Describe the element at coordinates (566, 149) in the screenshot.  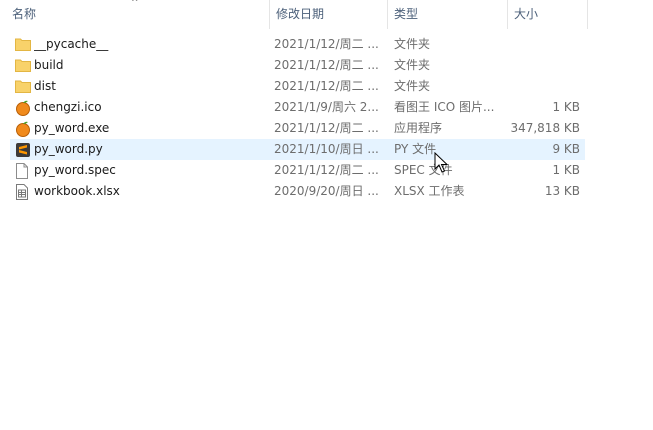
I see `file-size: 9 KB` at that location.